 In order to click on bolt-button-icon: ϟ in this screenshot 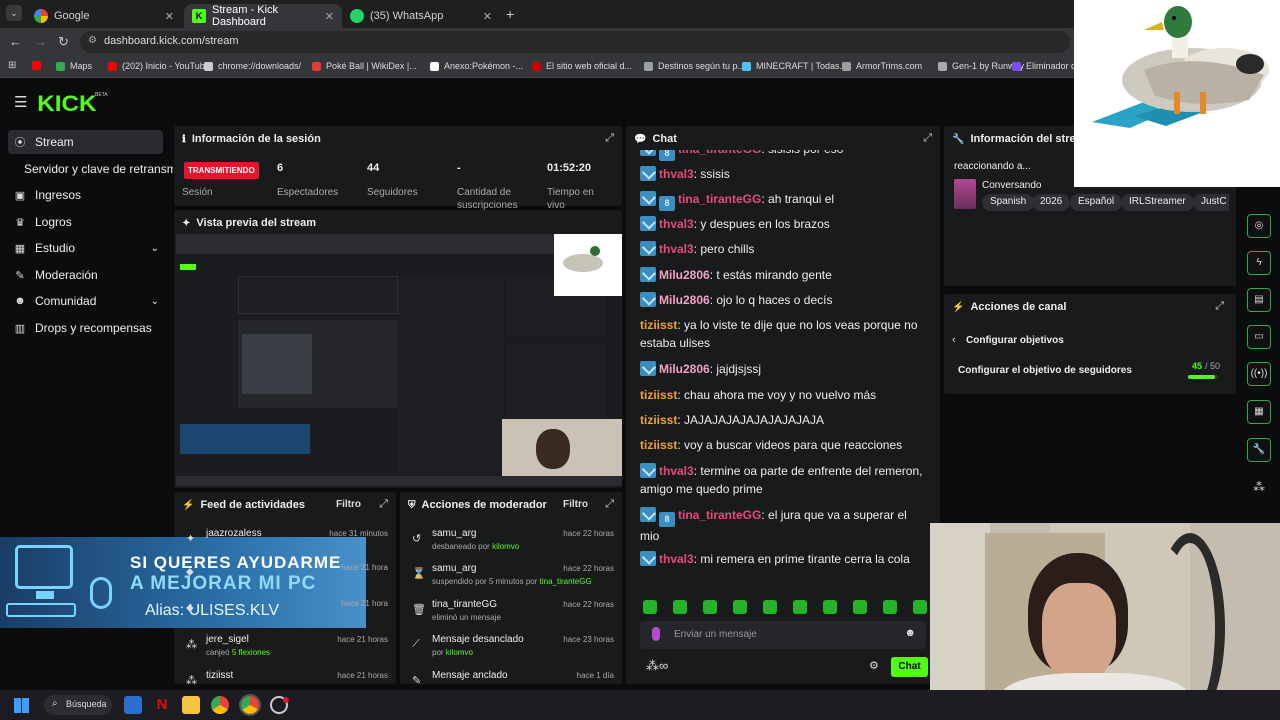, I will do `click(1259, 263)`.